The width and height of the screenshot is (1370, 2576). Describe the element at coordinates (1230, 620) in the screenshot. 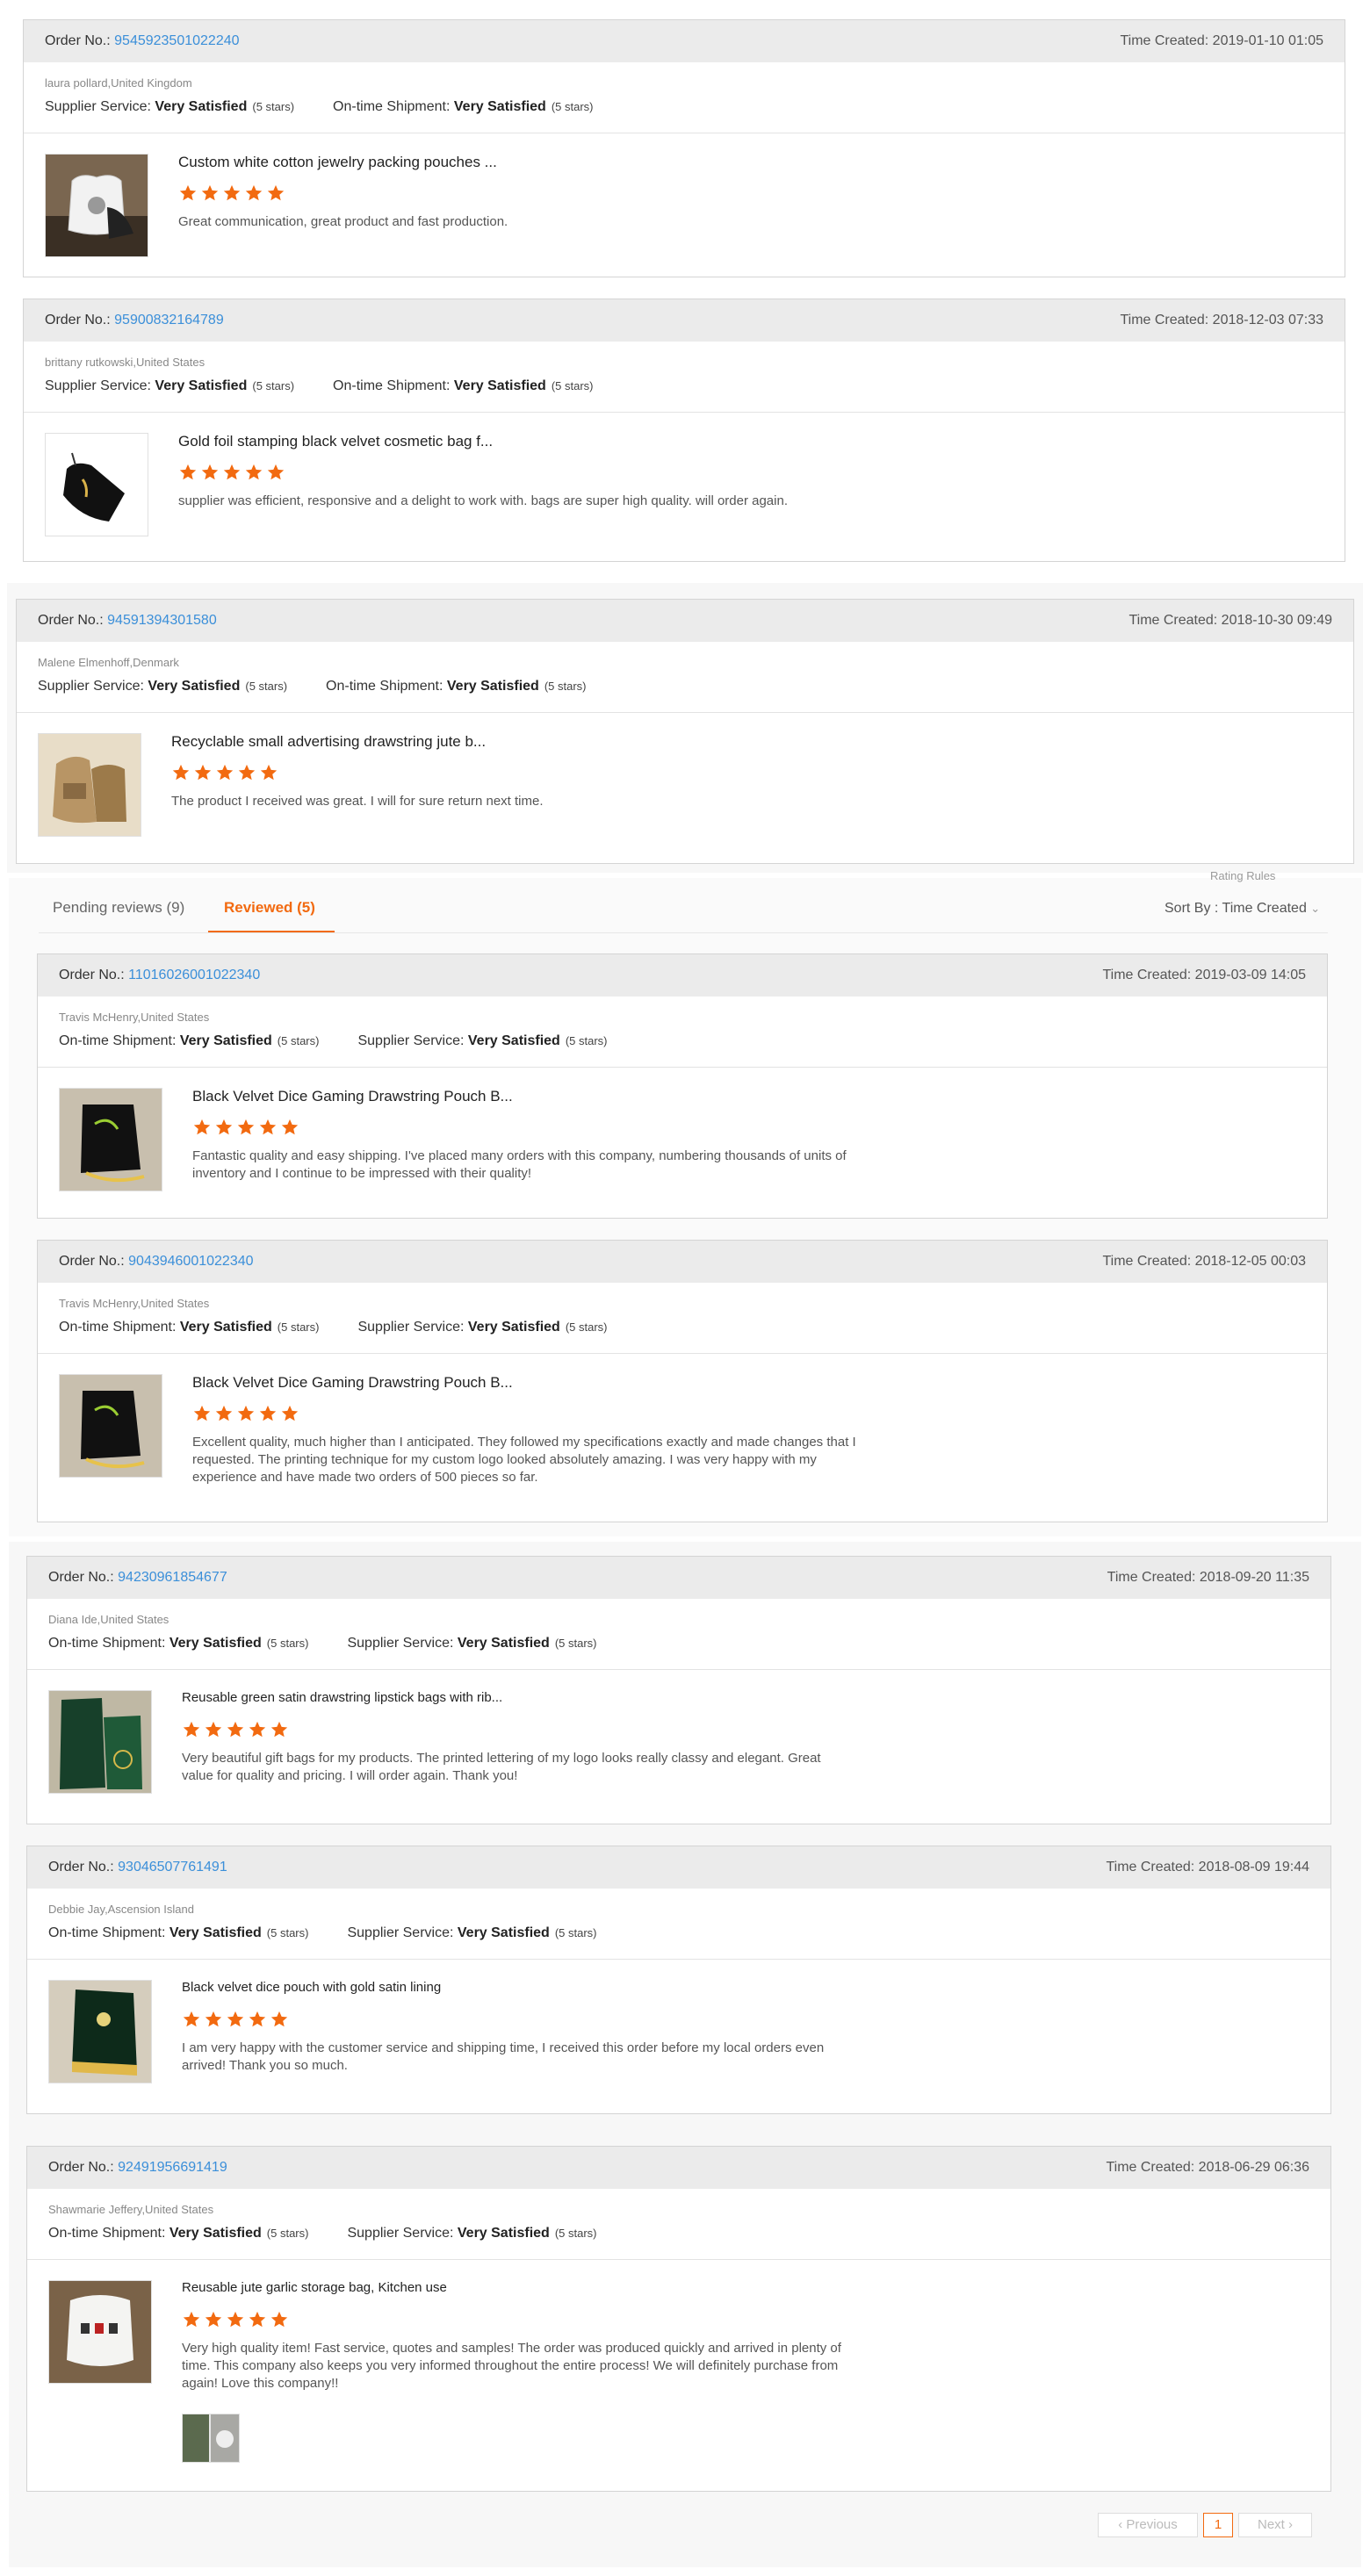

I see `time-created: Time Created: 2018-10-30 09:49` at that location.